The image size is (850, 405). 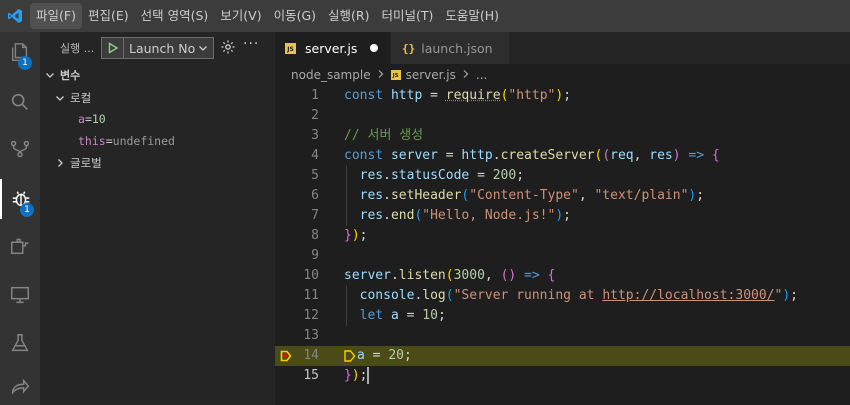 I want to click on line-number: 9, so click(x=315, y=255).